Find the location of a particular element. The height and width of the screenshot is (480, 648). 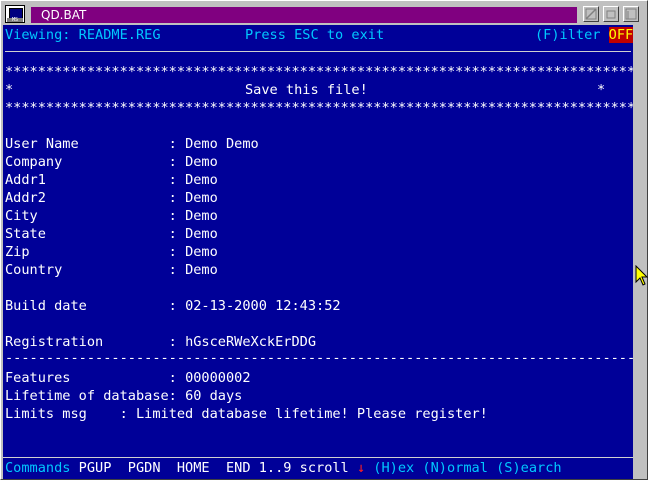

window-title: QD.BAT is located at coordinates (304, 15).